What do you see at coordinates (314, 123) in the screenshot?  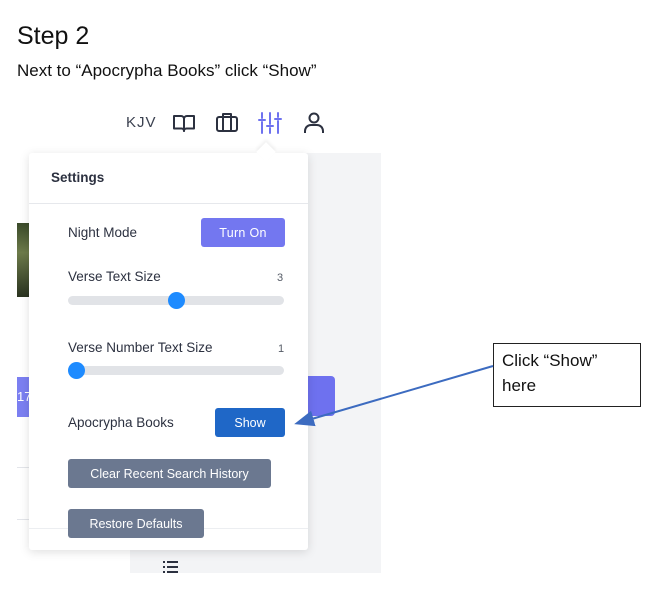 I see `user-icon` at bounding box center [314, 123].